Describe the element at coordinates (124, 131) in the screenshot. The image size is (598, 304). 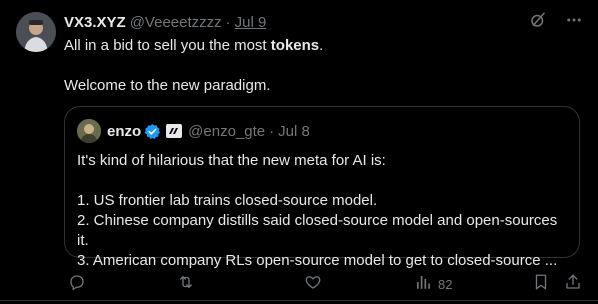
I see `quote-author-name: enzo` at that location.